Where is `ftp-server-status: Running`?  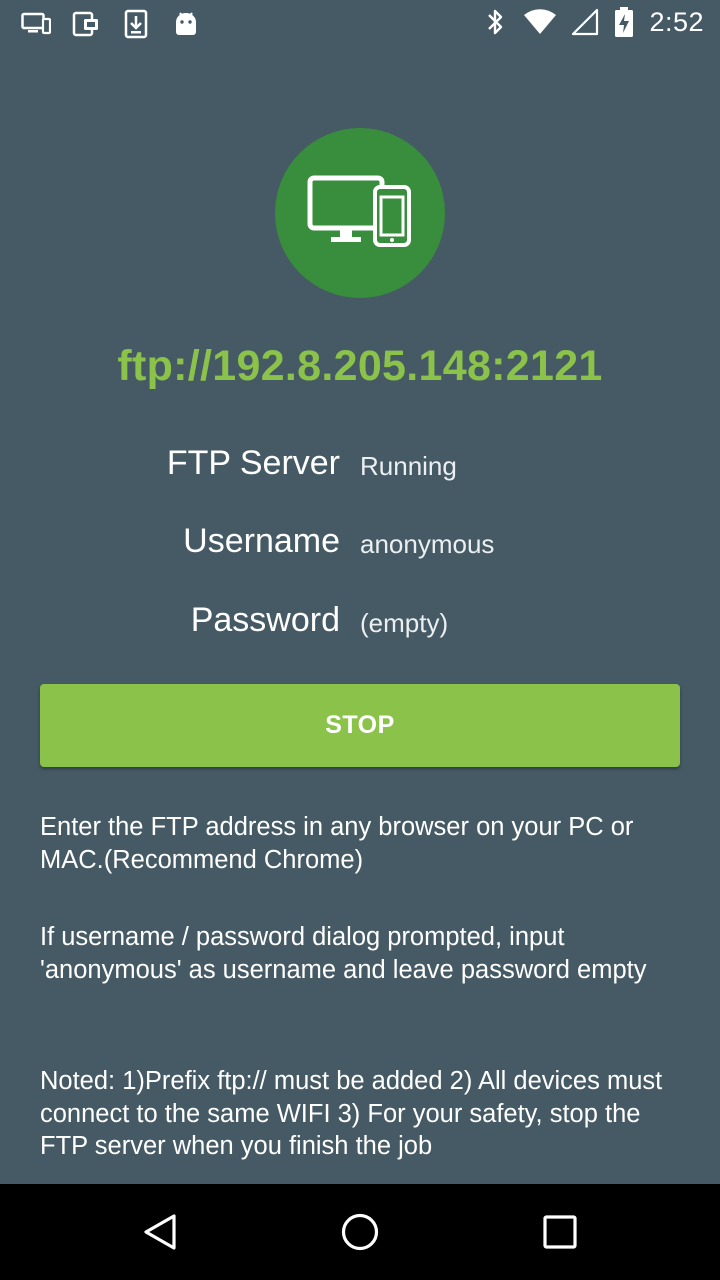
ftp-server-status: Running is located at coordinates (408, 466).